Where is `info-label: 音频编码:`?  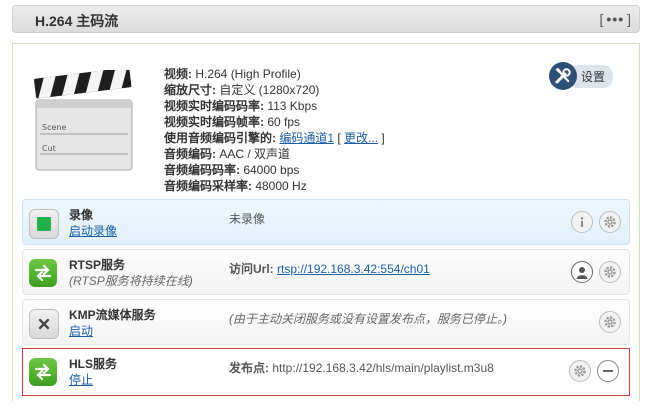
info-label: 音频编码: is located at coordinates (190, 154).